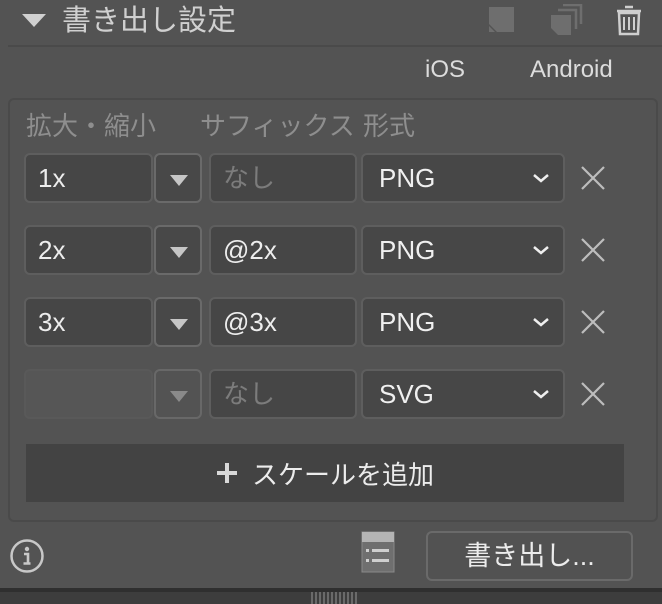 This screenshot has height=604, width=662. What do you see at coordinates (378, 552) in the screenshot?
I see `list-panel-icon` at bounding box center [378, 552].